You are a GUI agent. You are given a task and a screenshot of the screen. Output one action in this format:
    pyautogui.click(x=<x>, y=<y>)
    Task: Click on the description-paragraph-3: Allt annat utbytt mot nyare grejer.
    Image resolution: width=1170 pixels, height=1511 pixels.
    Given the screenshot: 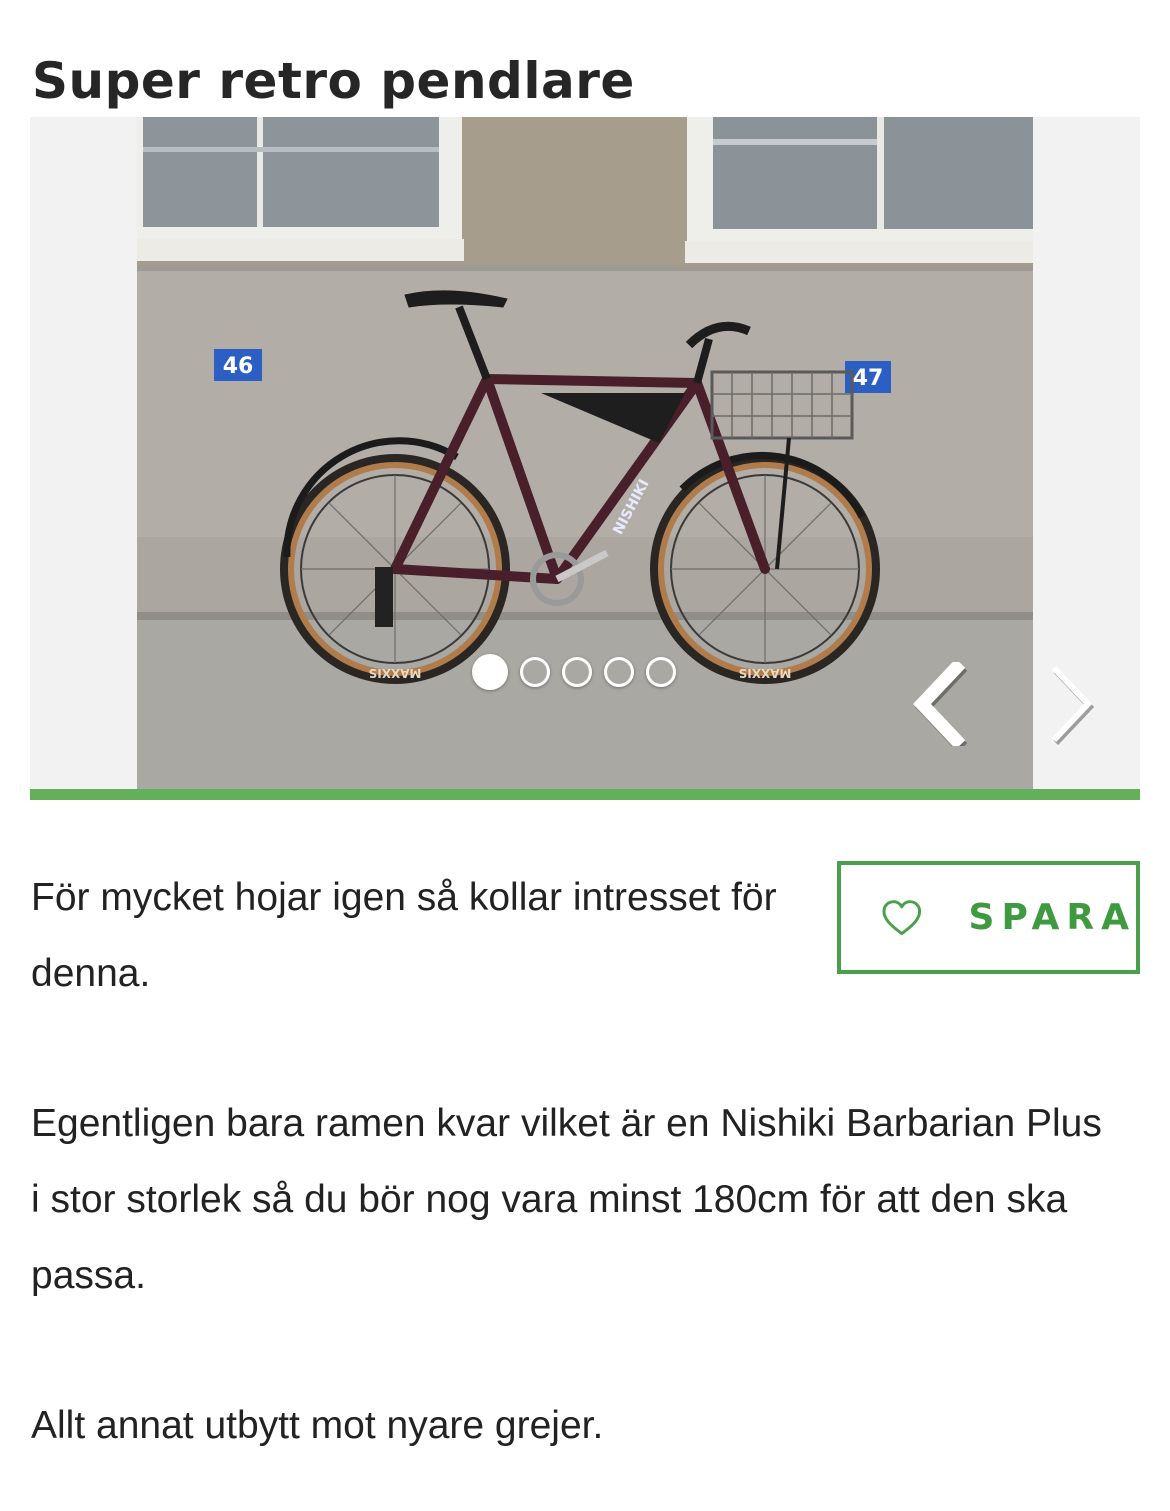 What is the action you would take?
    pyautogui.click(x=317, y=1425)
    